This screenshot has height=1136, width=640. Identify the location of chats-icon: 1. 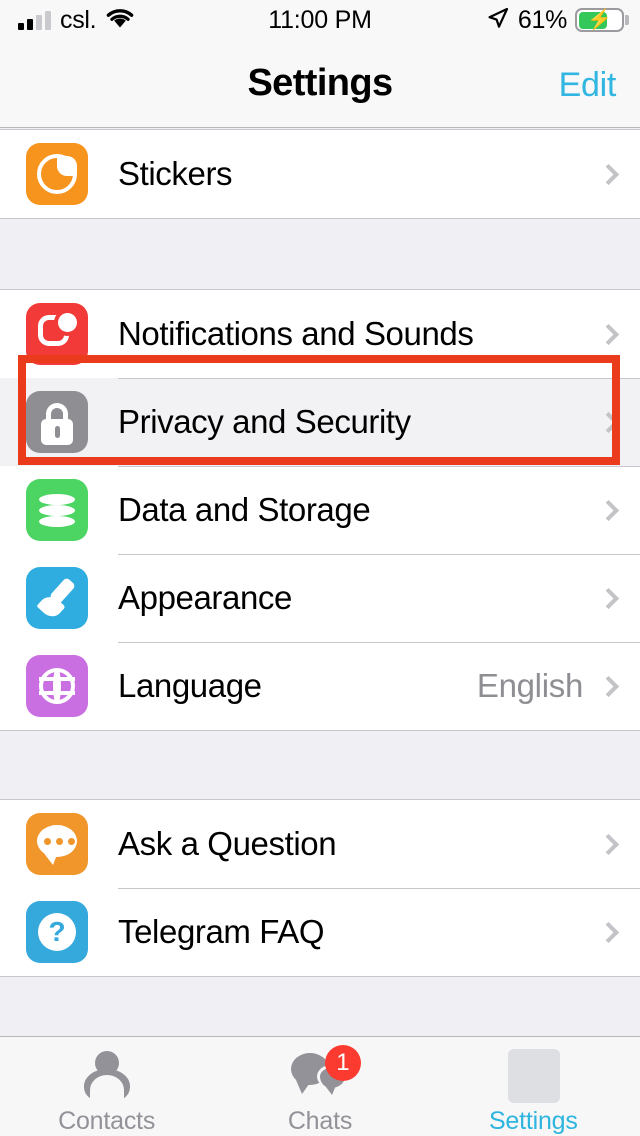
(325, 1073).